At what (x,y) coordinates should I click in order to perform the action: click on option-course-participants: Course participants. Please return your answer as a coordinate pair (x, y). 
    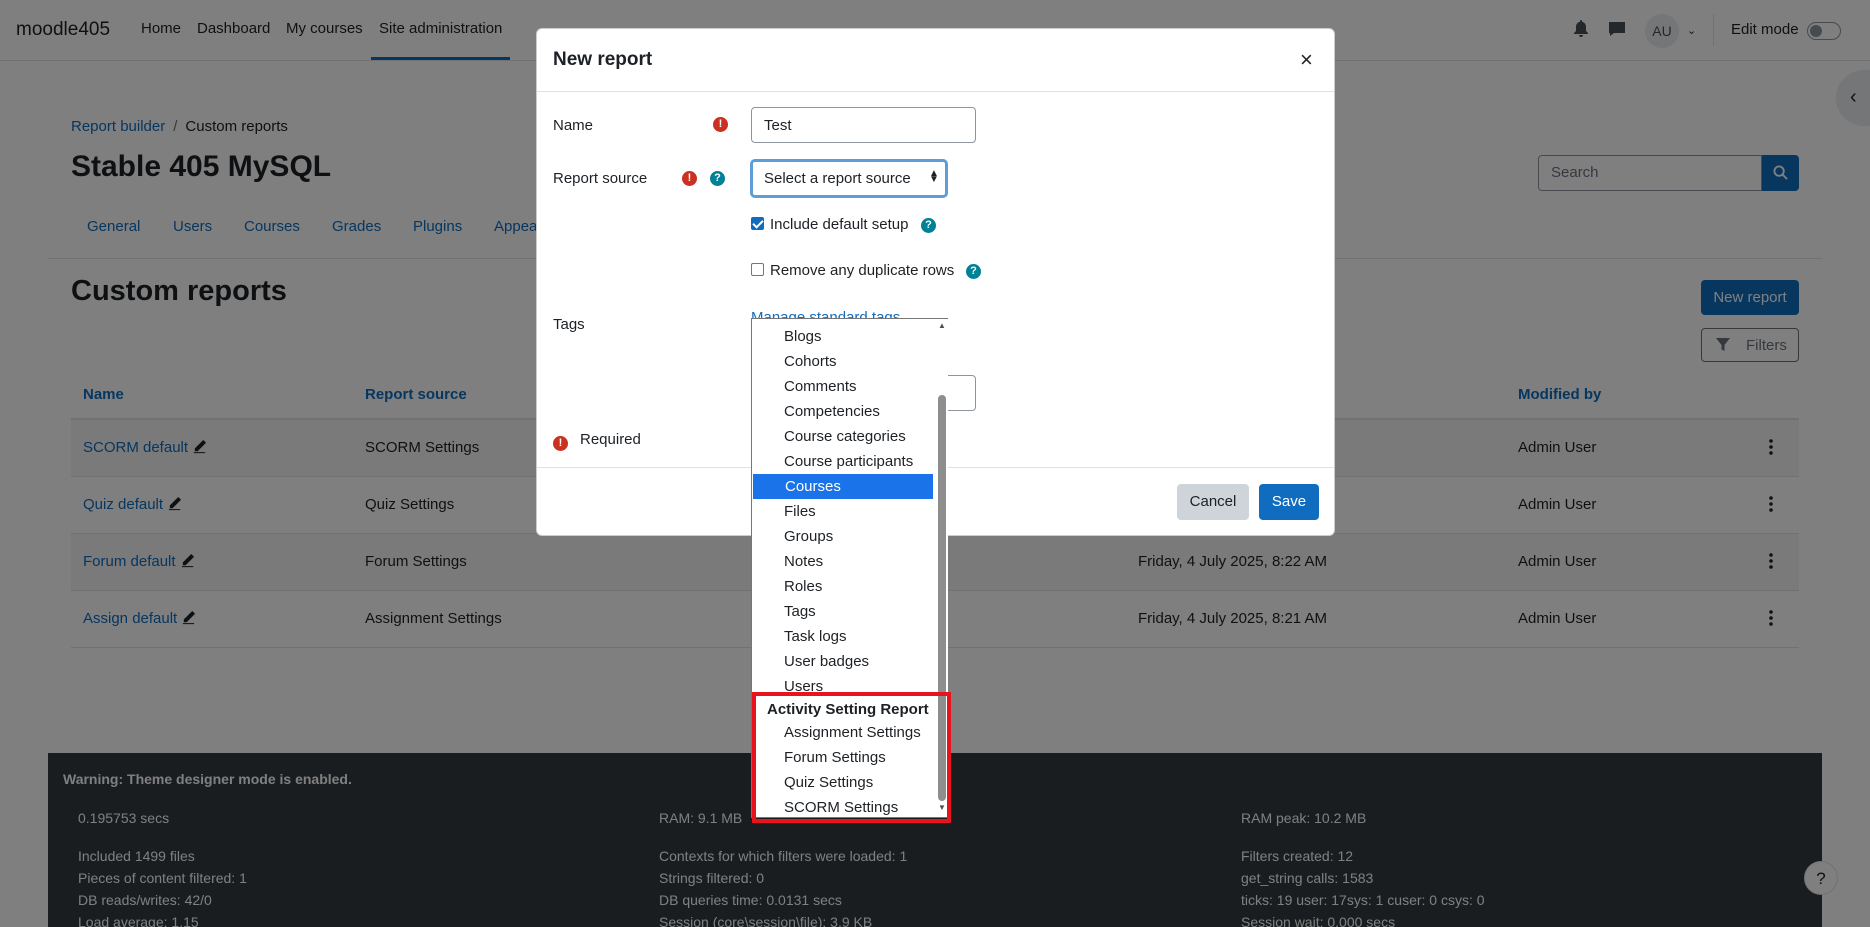
    Looking at the image, I should click on (842, 461).